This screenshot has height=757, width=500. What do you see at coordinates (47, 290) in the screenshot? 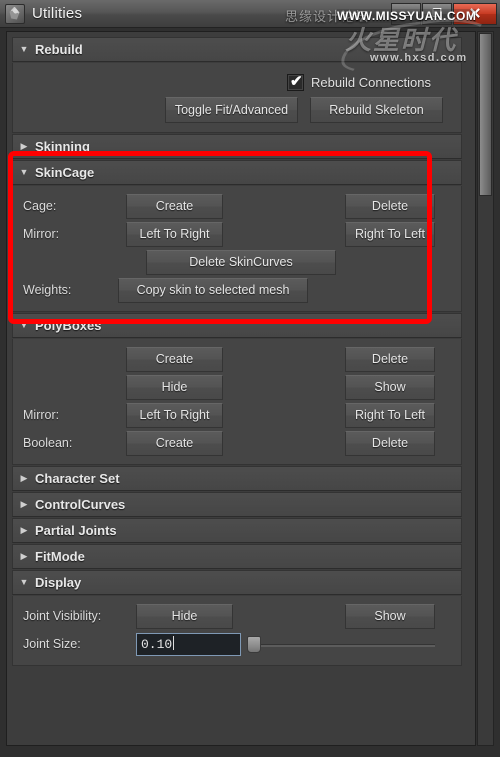
I see `skincage-weights-label: Weights:` at bounding box center [47, 290].